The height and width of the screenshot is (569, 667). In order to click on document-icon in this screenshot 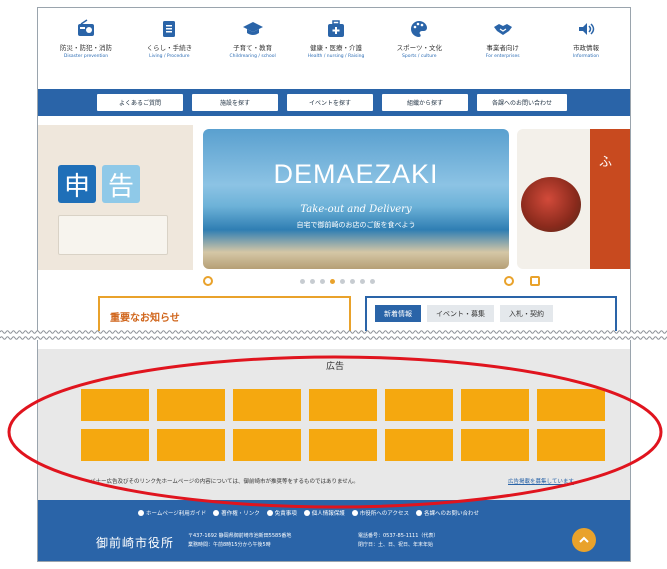, I will do `click(169, 29)`.